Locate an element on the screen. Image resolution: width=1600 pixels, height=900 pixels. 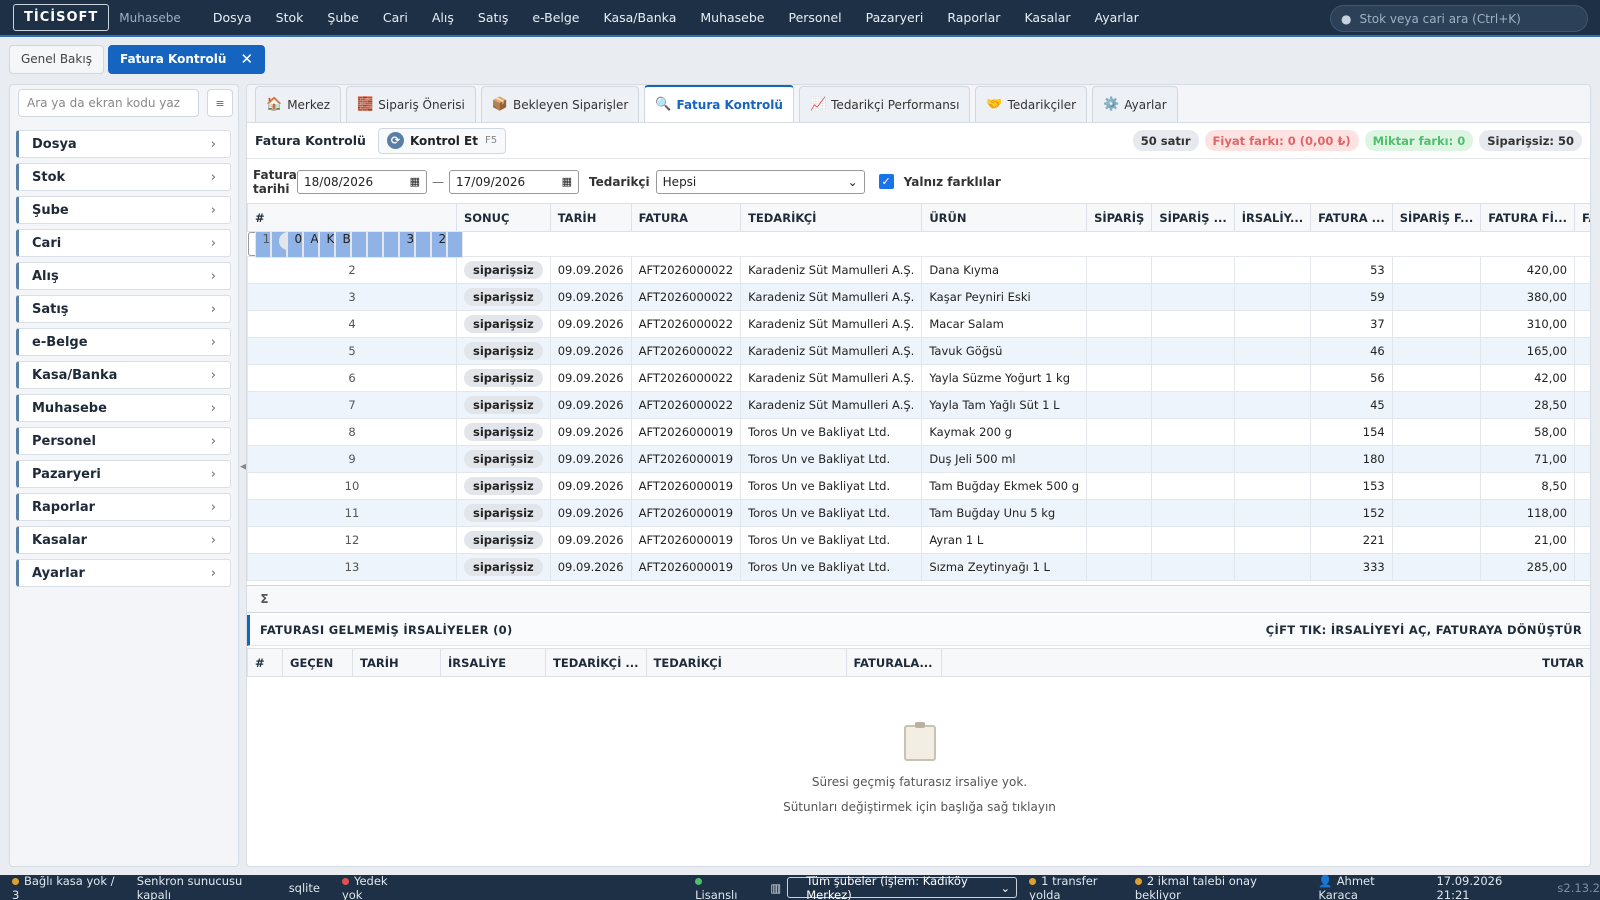
table-cell: 53 is located at coordinates (1351, 270).